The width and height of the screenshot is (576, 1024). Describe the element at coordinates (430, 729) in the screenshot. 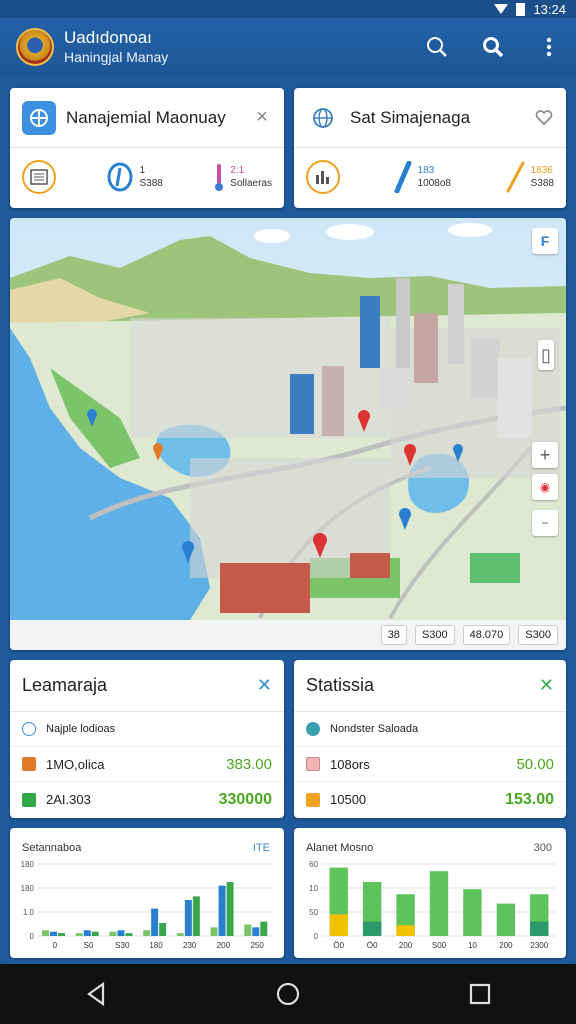

I see `info-row: Nondster Saloada` at that location.